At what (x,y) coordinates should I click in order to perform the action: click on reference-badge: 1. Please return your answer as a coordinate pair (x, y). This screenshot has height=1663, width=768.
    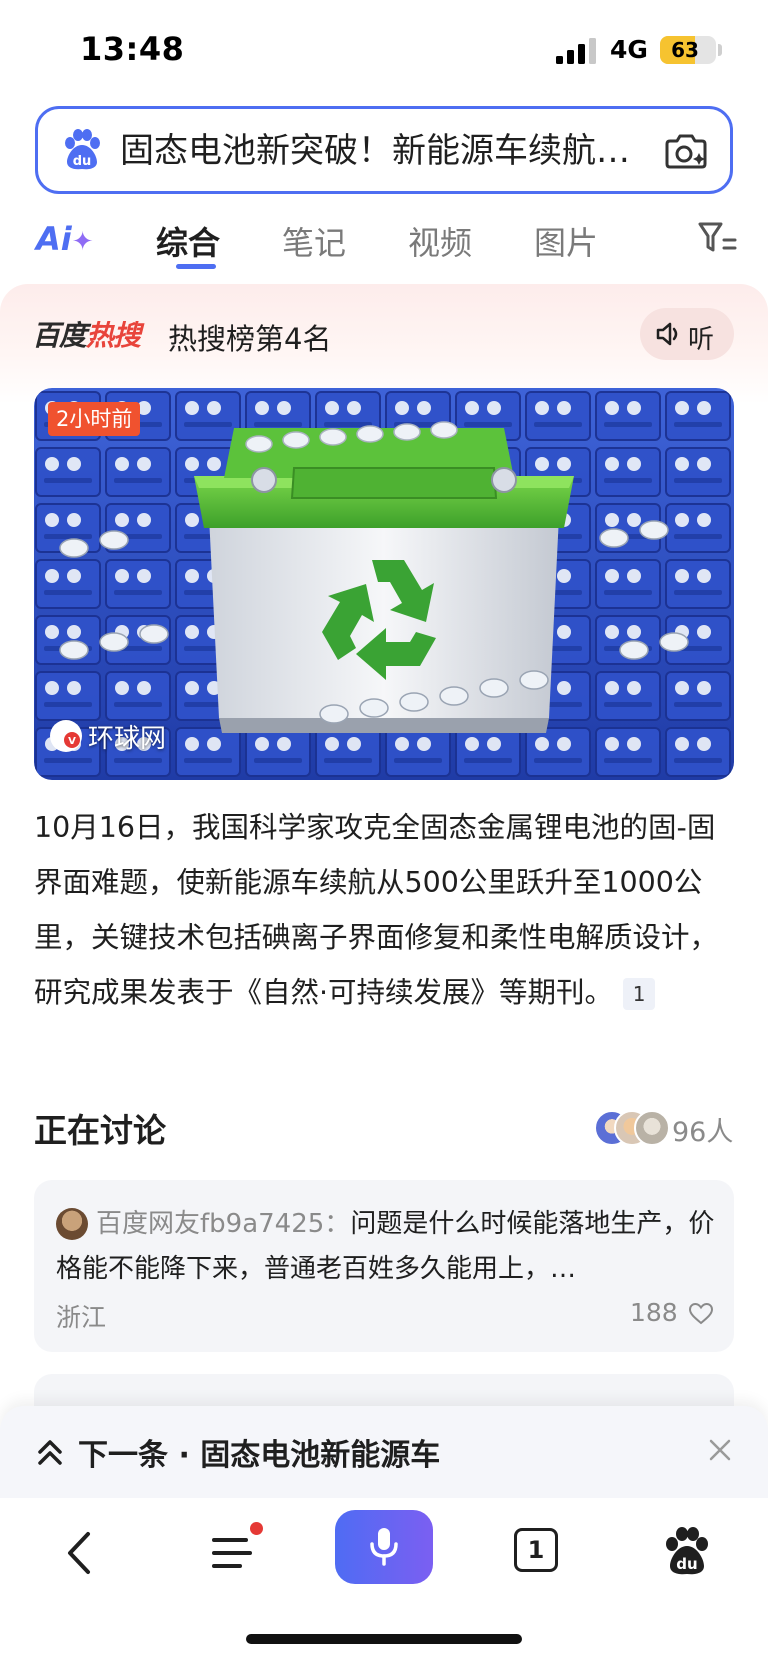
    Looking at the image, I should click on (639, 994).